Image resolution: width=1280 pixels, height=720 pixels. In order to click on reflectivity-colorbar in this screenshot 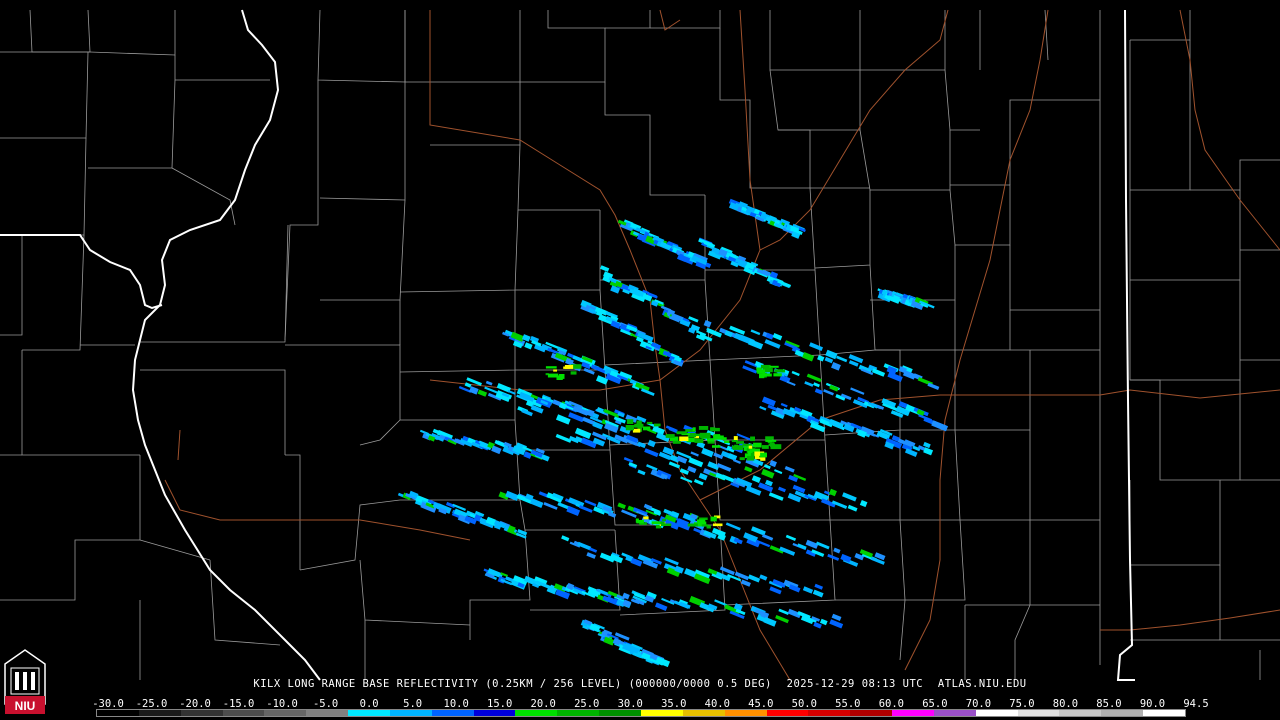, I will do `click(641, 713)`.